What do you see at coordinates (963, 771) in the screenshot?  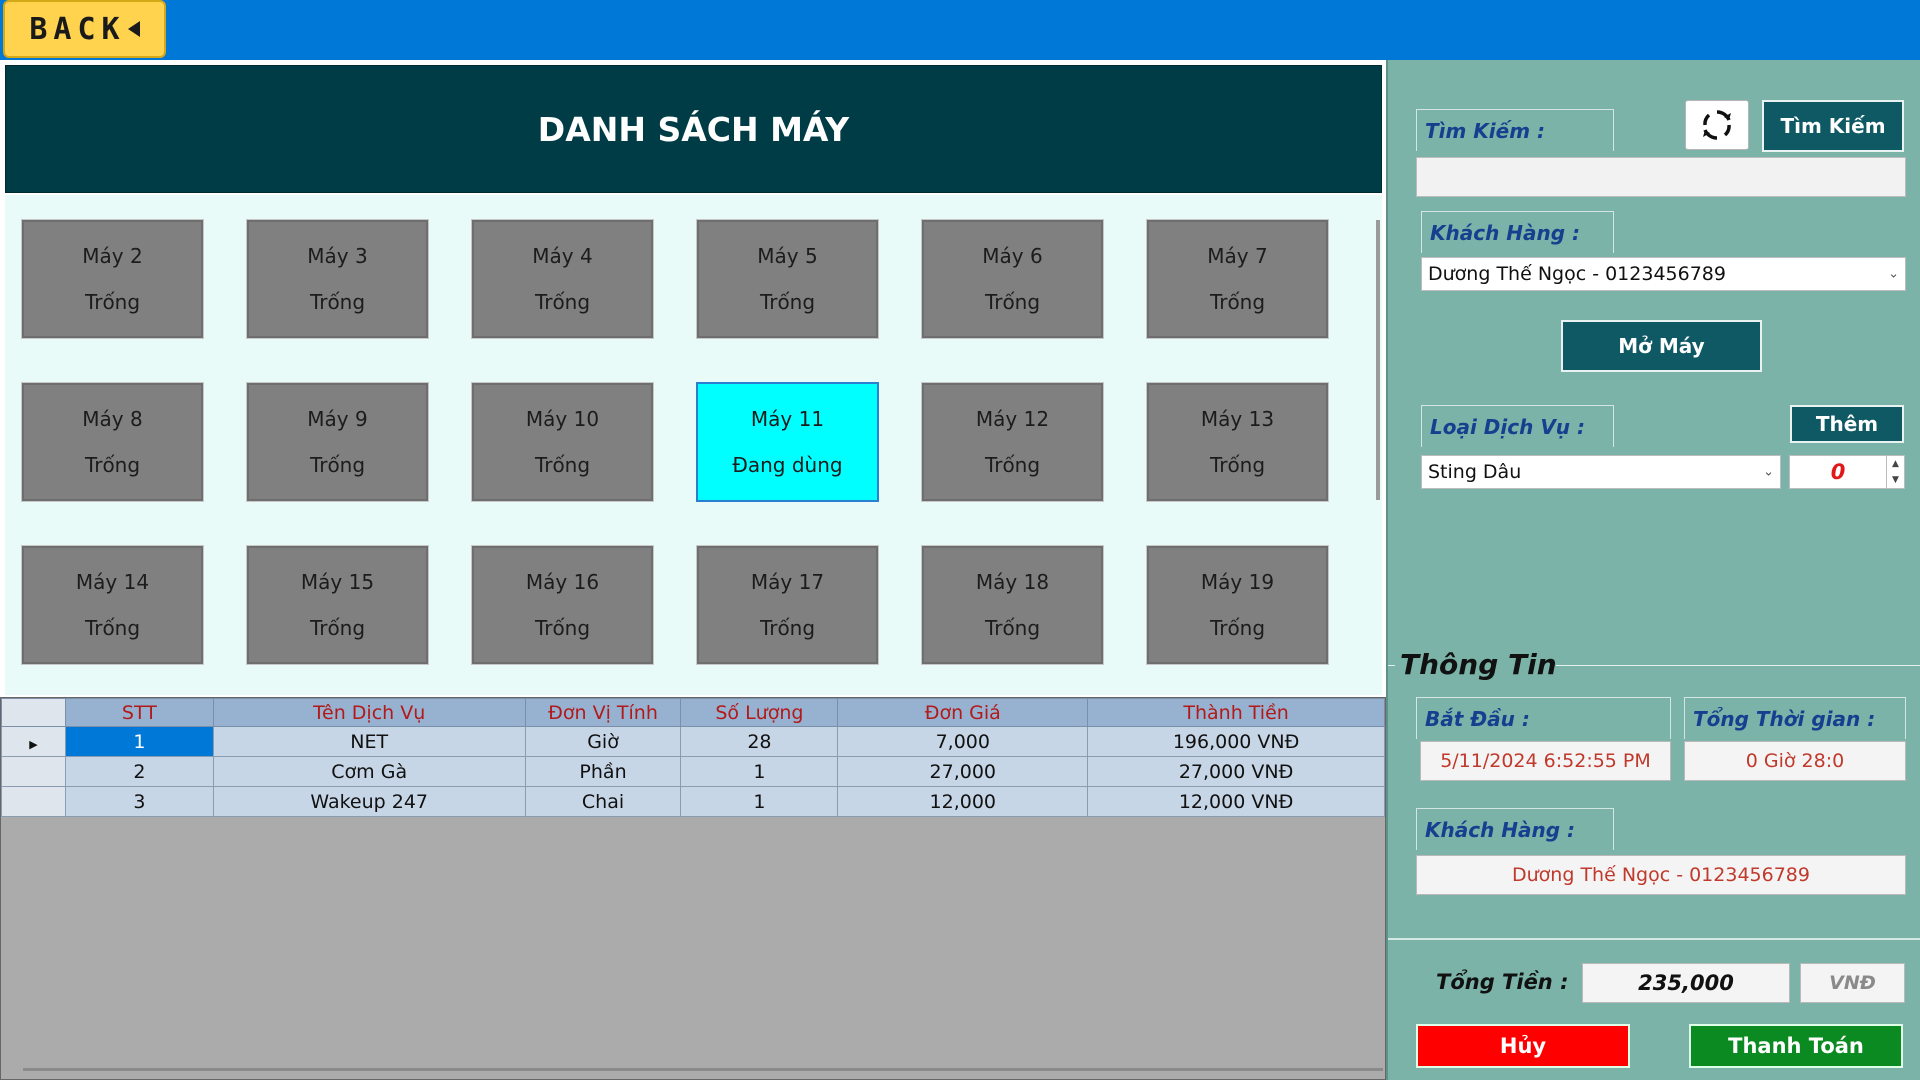 I see `table-cell: 27,000` at bounding box center [963, 771].